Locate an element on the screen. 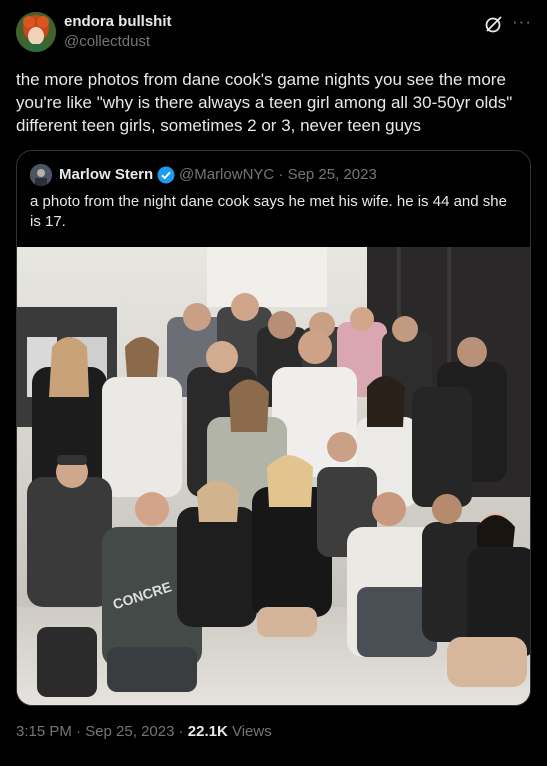 This screenshot has width=547, height=766. author-name: endora bullshit is located at coordinates (118, 21).